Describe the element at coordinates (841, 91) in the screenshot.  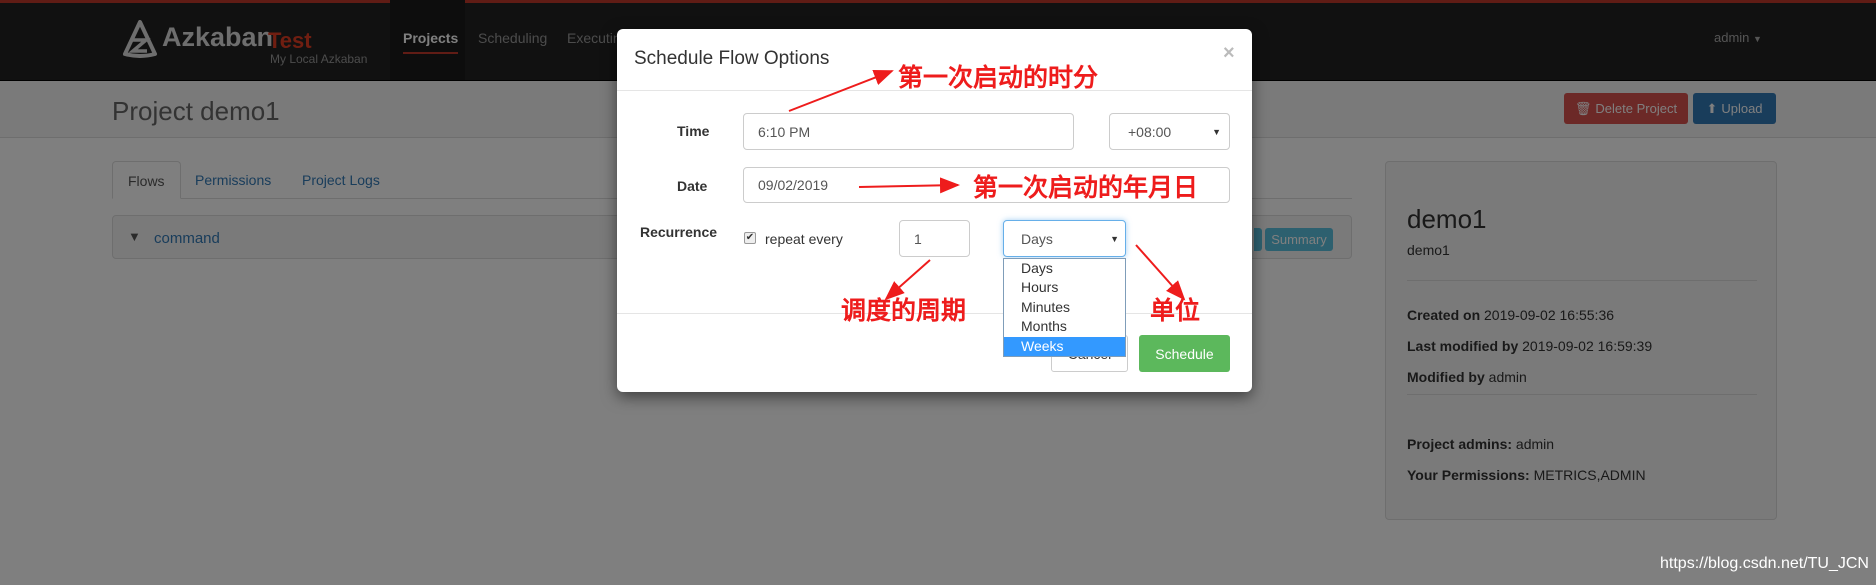
I see `arrow-time` at that location.